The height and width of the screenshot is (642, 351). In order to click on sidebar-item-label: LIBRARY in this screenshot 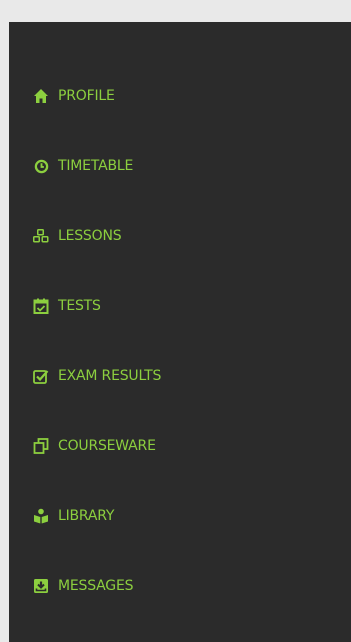, I will do `click(86, 516)`.